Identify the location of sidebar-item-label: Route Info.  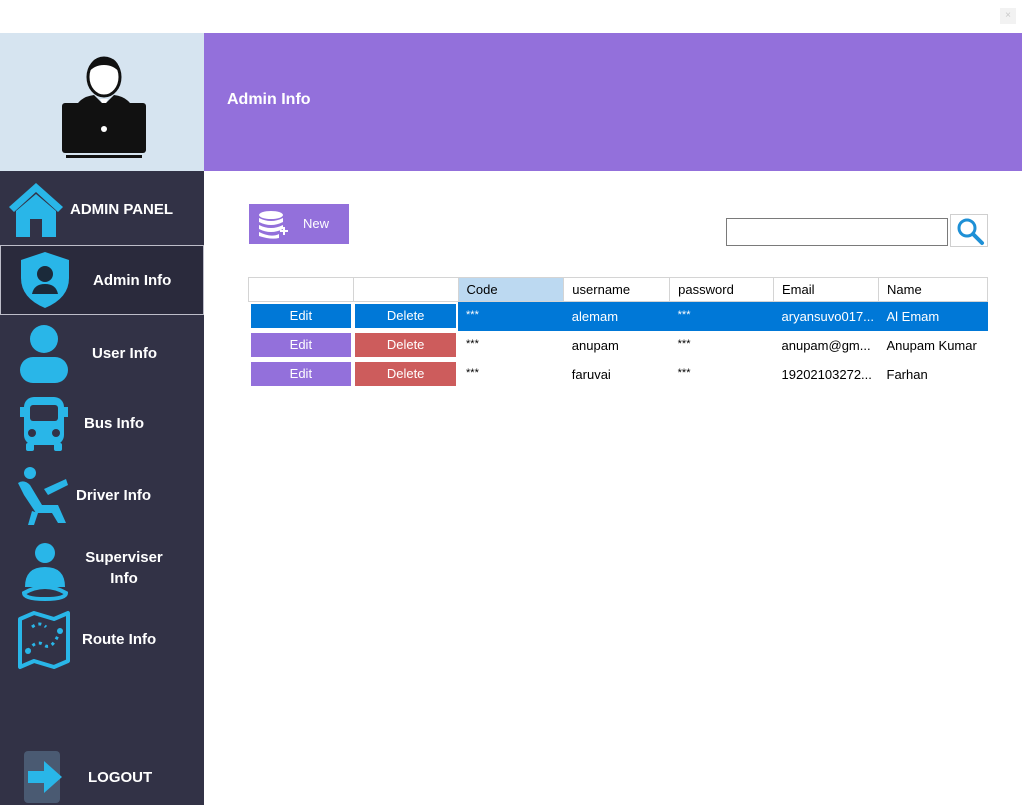
(119, 639).